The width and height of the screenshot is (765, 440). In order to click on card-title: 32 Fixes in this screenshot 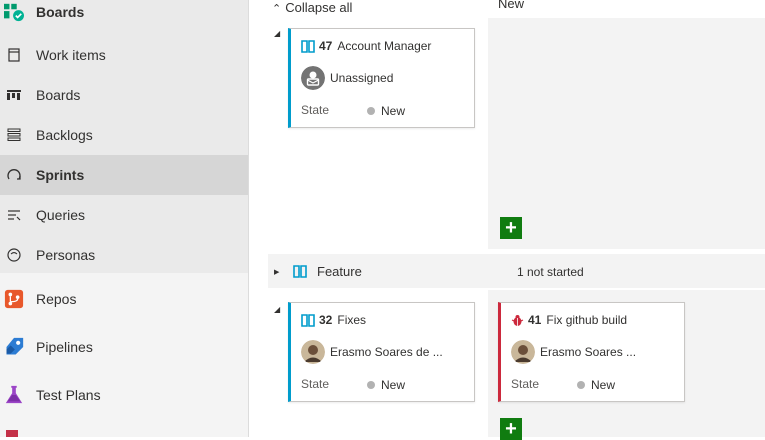, I will do `click(333, 320)`.